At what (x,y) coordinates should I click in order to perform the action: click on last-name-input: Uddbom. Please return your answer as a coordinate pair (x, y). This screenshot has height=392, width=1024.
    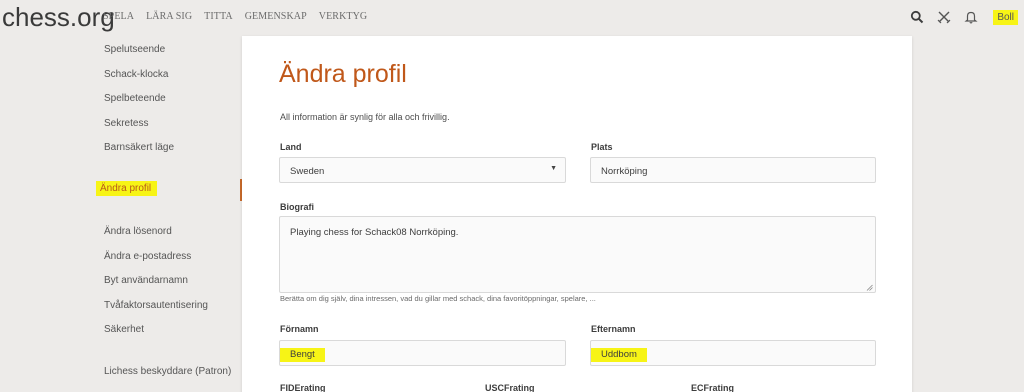
    Looking at the image, I should click on (733, 353).